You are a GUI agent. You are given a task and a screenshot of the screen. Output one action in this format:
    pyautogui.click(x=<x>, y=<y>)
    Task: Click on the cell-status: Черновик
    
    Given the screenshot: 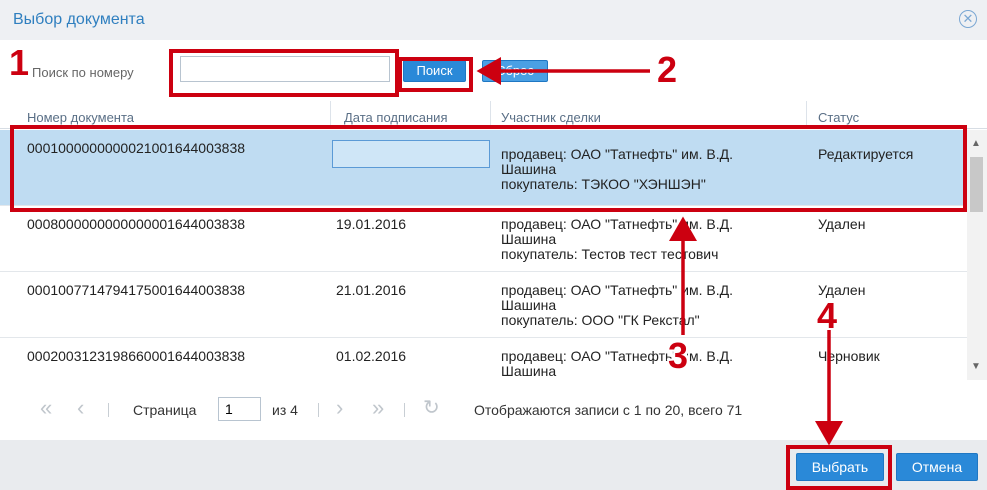 What is the action you would take?
    pyautogui.click(x=849, y=356)
    